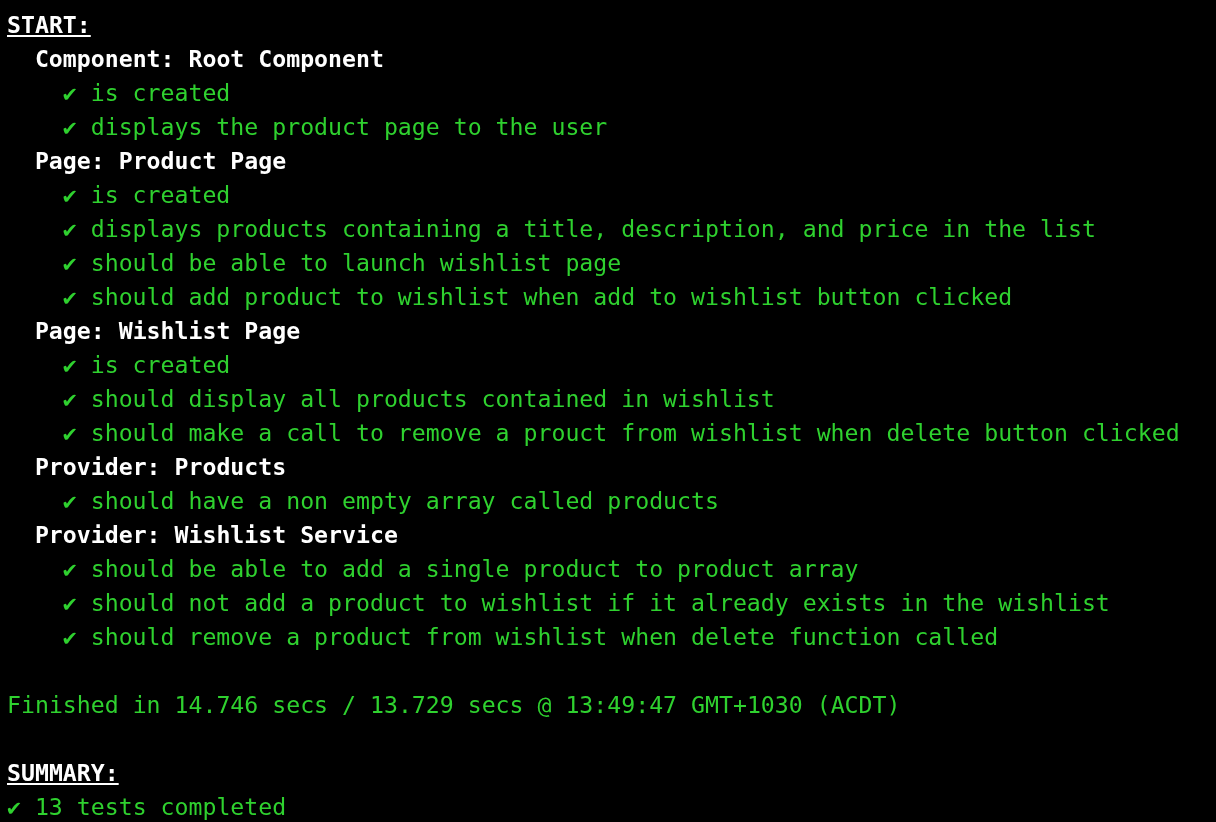 The height and width of the screenshot is (822, 1216). I want to click on spec-text: should not add a product to wishlist if it already exists in the wishlist, so click(600, 603).